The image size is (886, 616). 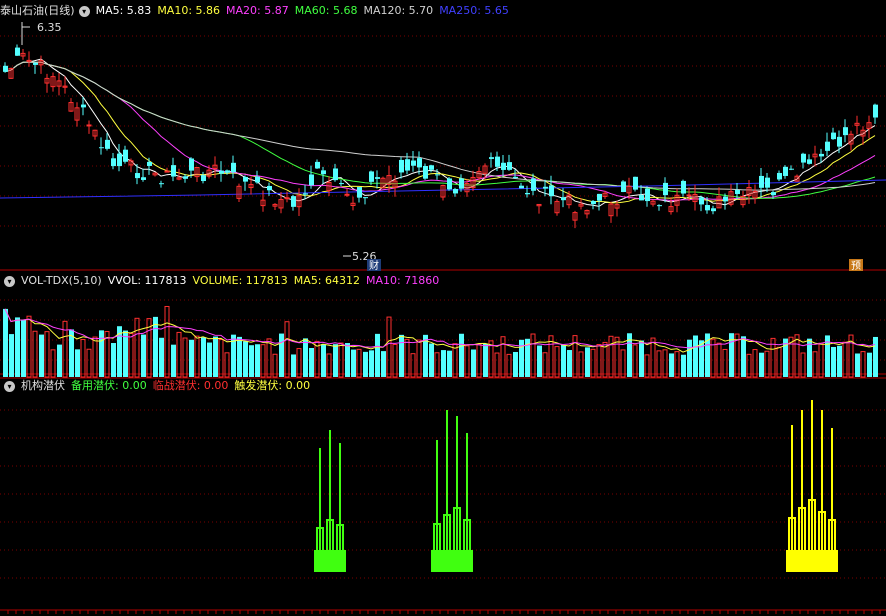 I want to click on forecast-marker: 预, so click(x=856, y=266).